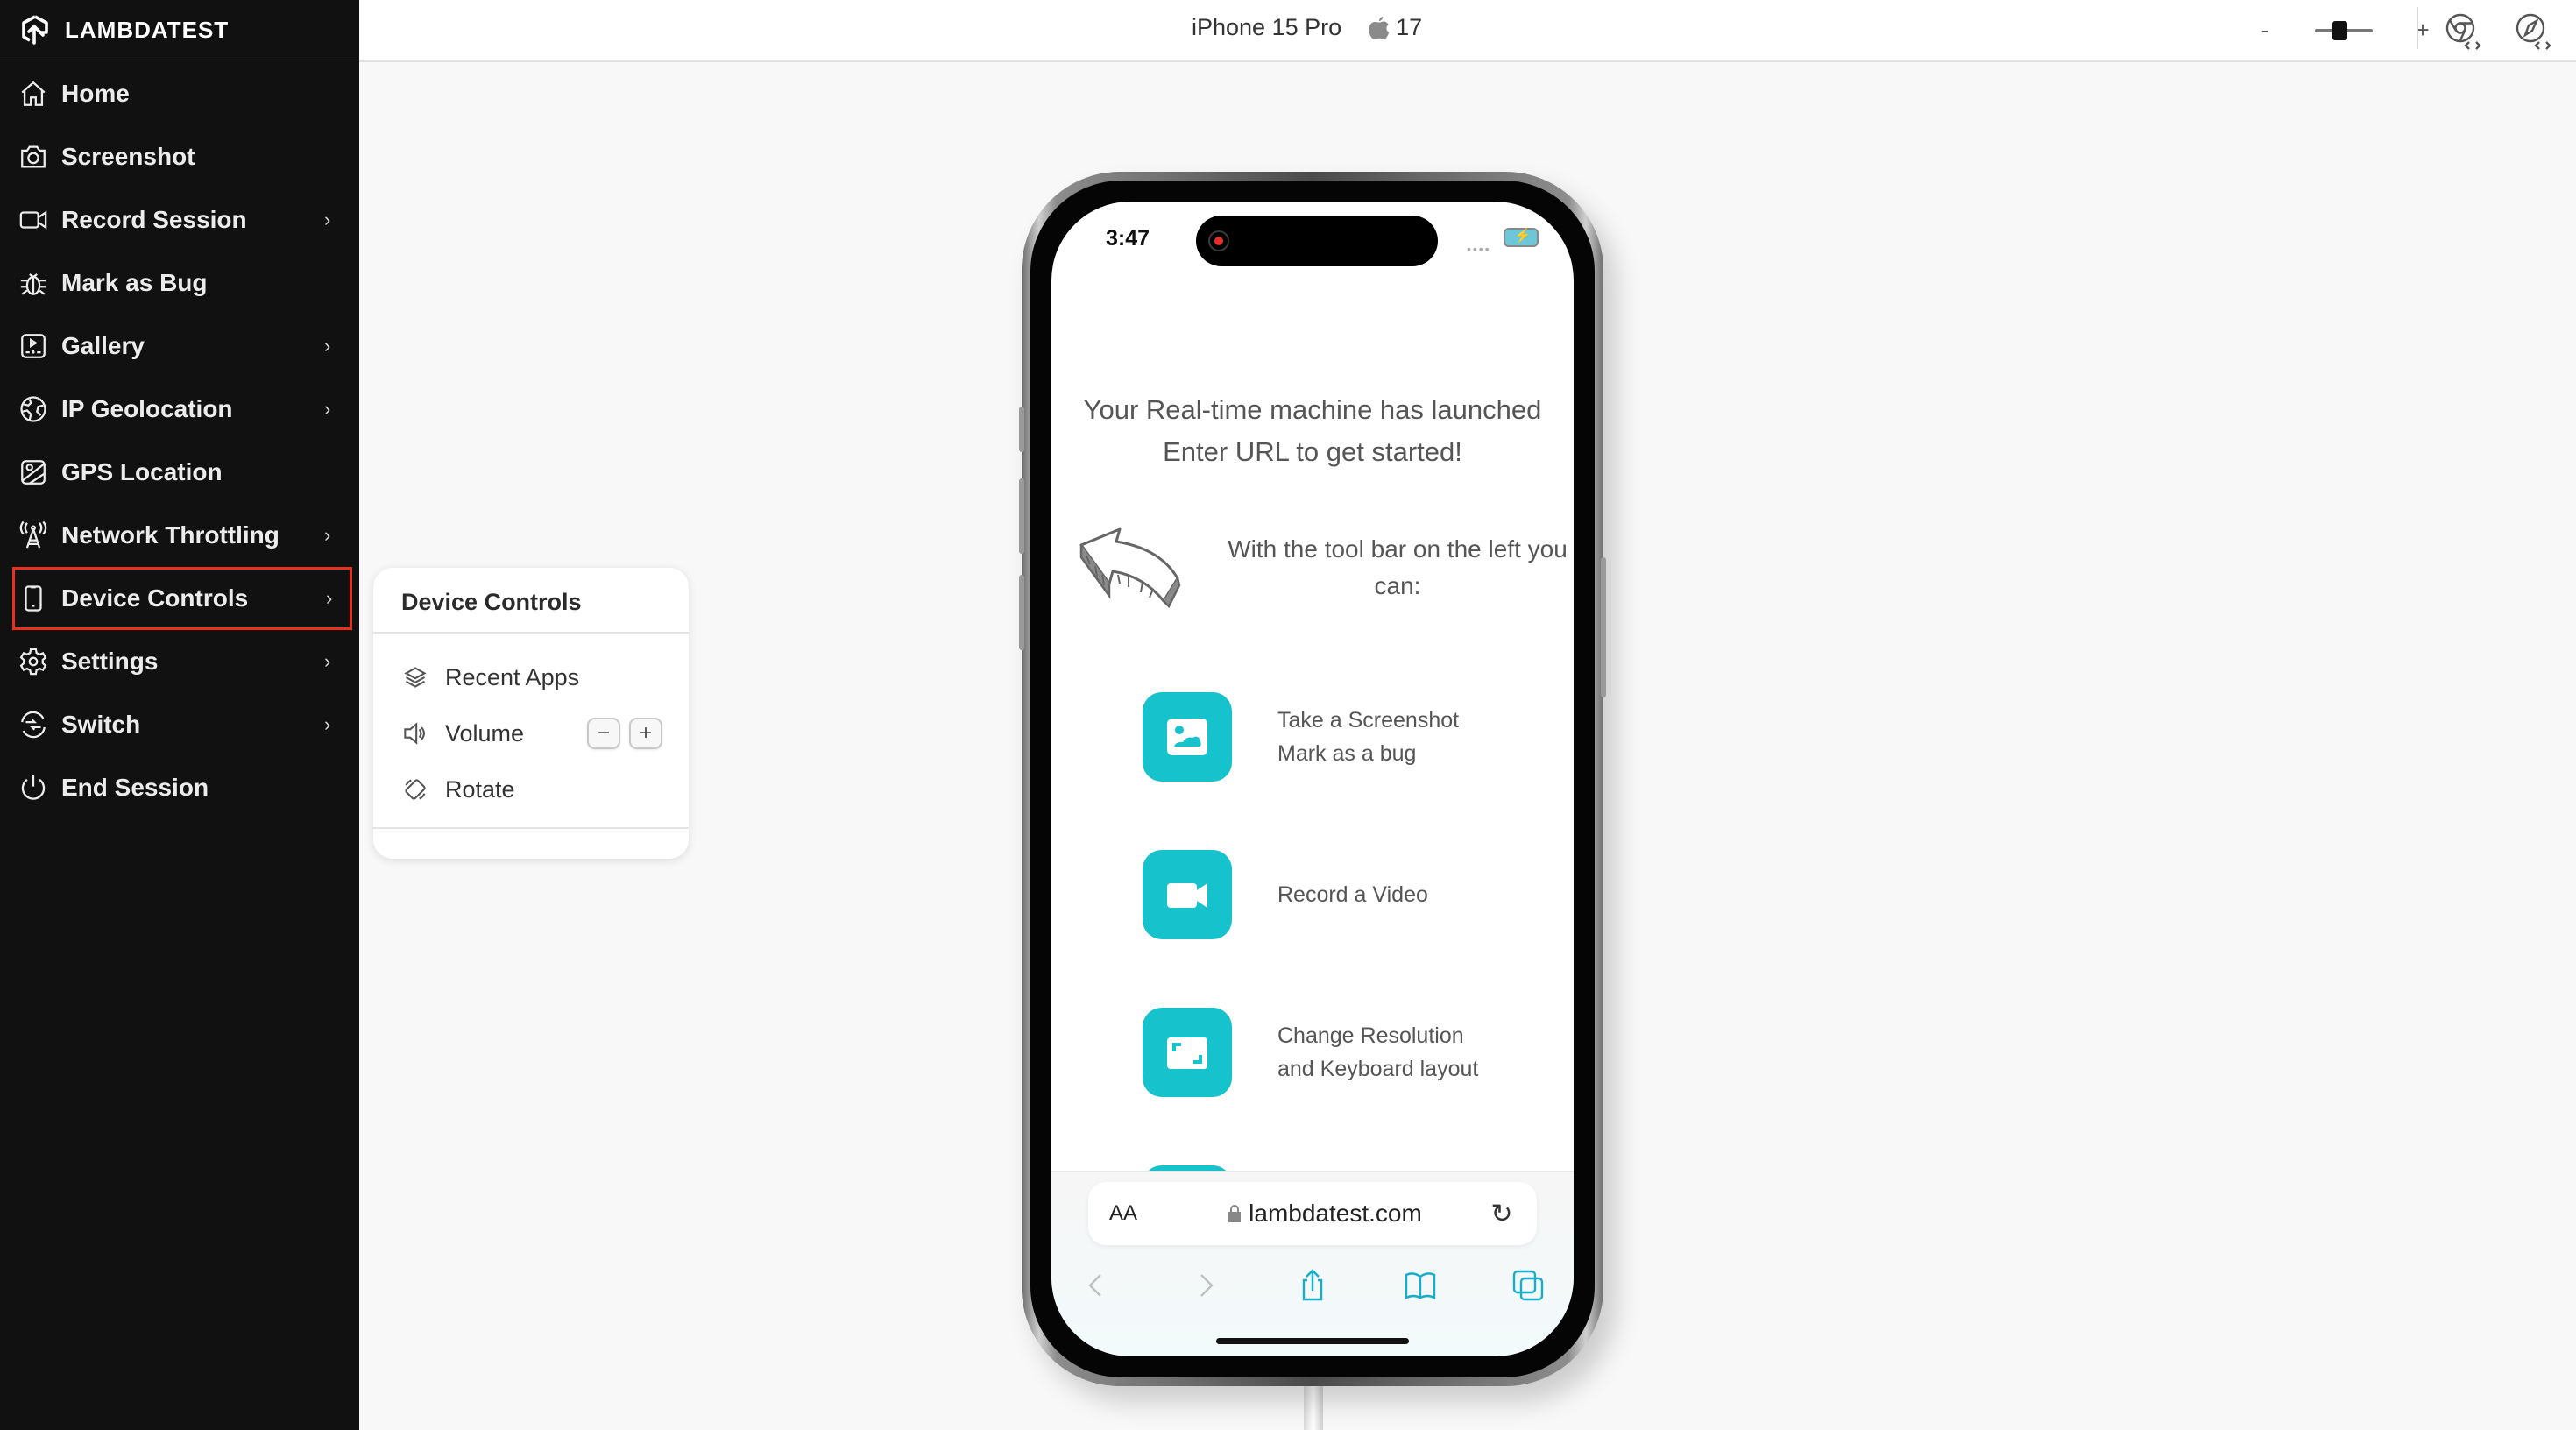 The width and height of the screenshot is (2576, 1430). What do you see at coordinates (1135, 1213) in the screenshot?
I see `text-size-button: AA` at bounding box center [1135, 1213].